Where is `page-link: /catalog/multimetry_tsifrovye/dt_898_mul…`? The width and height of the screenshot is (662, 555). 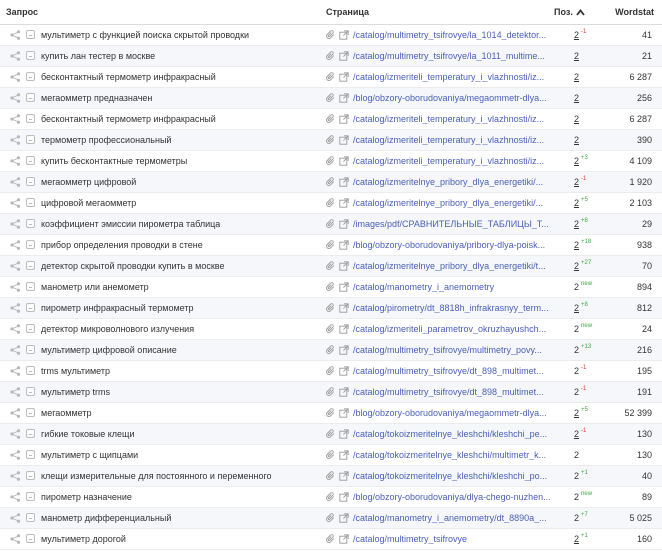
page-link: /catalog/multimetry_tsifrovye/dt_898_mul… is located at coordinates (448, 371).